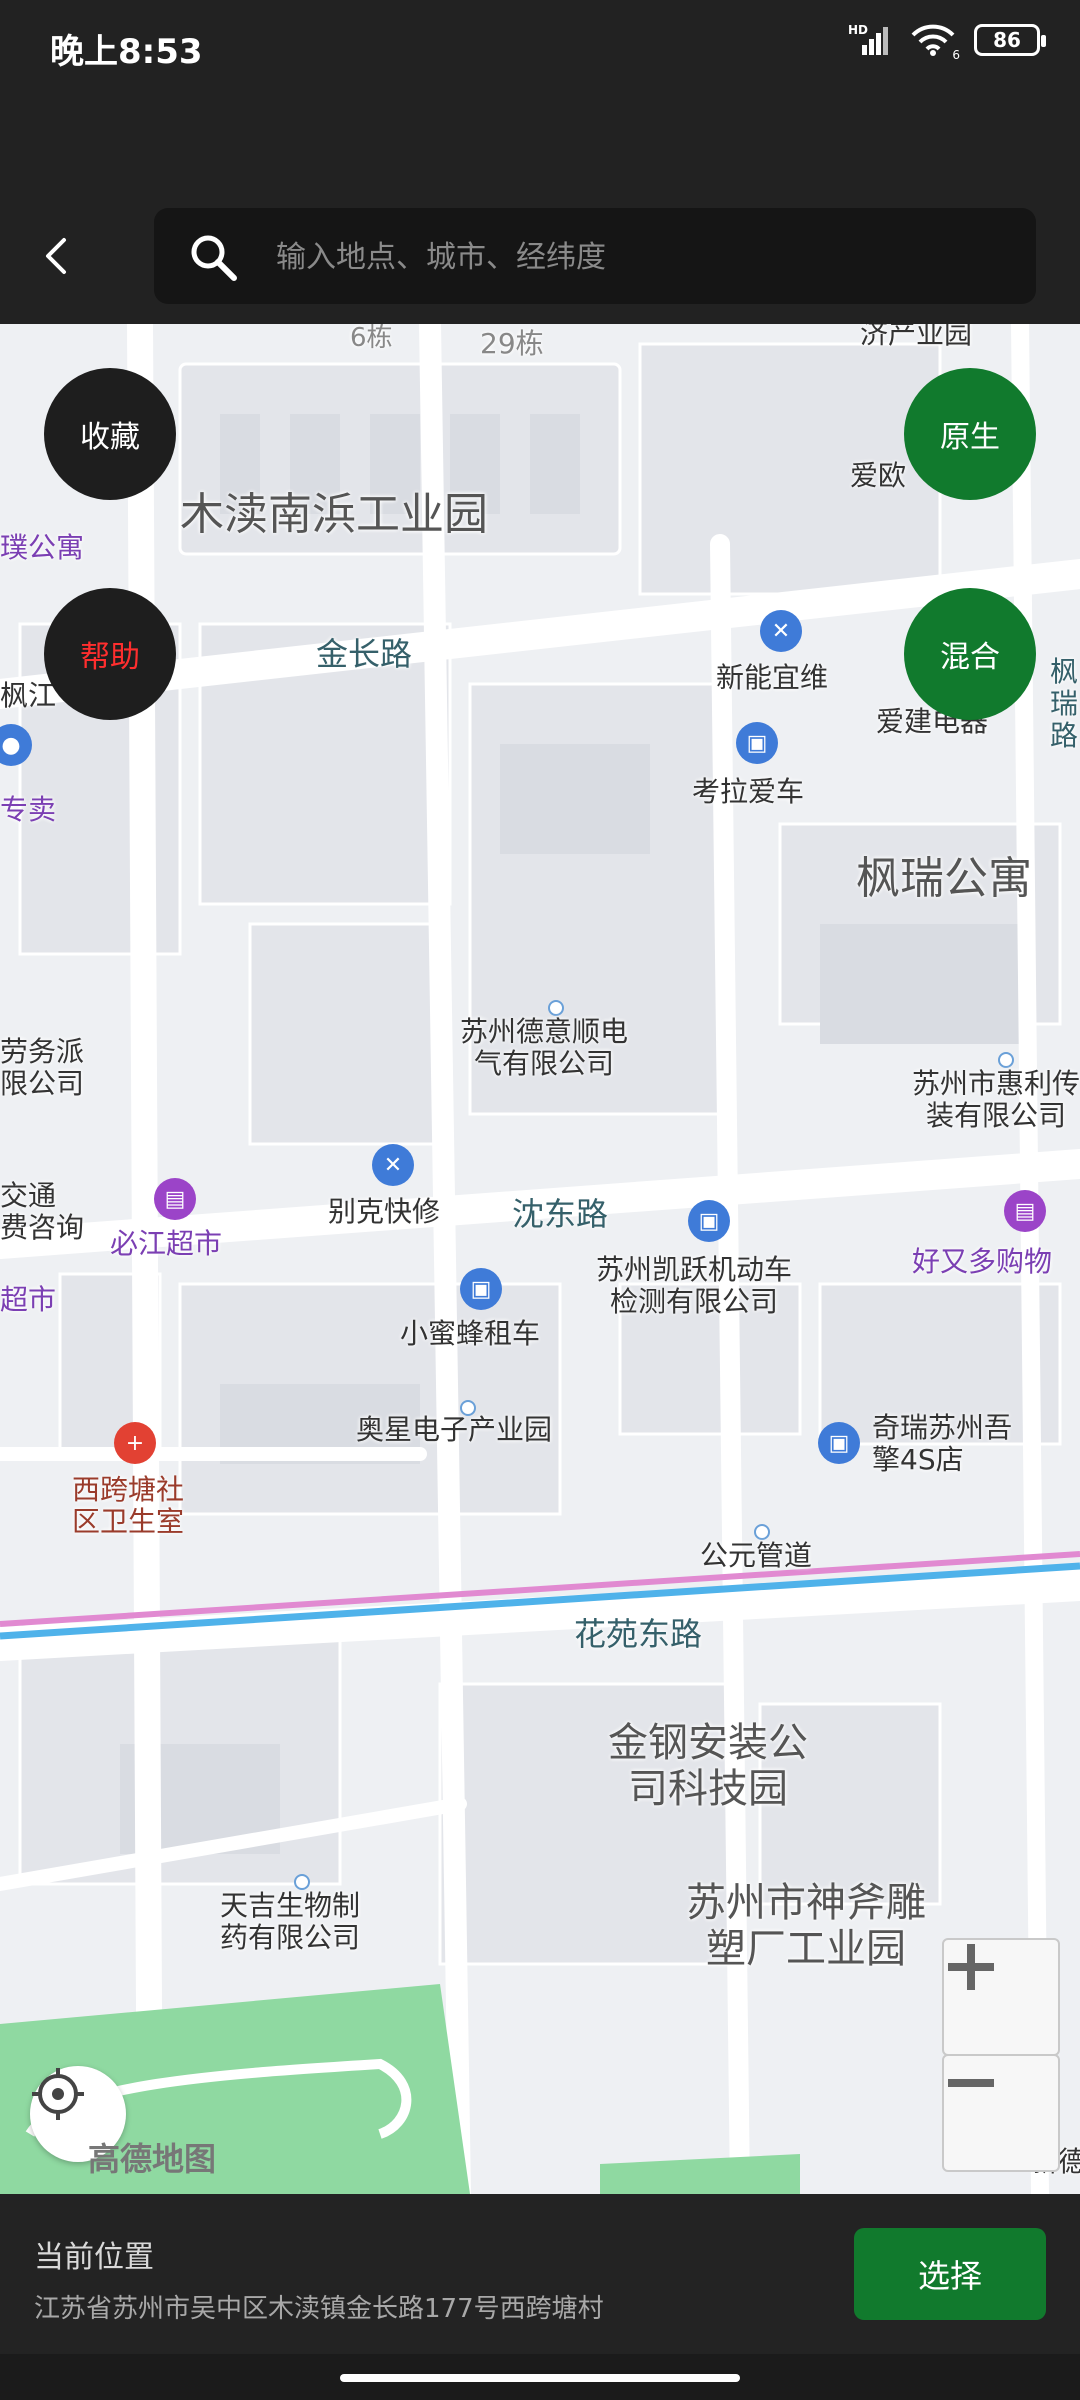 The width and height of the screenshot is (1080, 2400). I want to click on map-label-labor: 劳务派 限公司, so click(42, 1068).